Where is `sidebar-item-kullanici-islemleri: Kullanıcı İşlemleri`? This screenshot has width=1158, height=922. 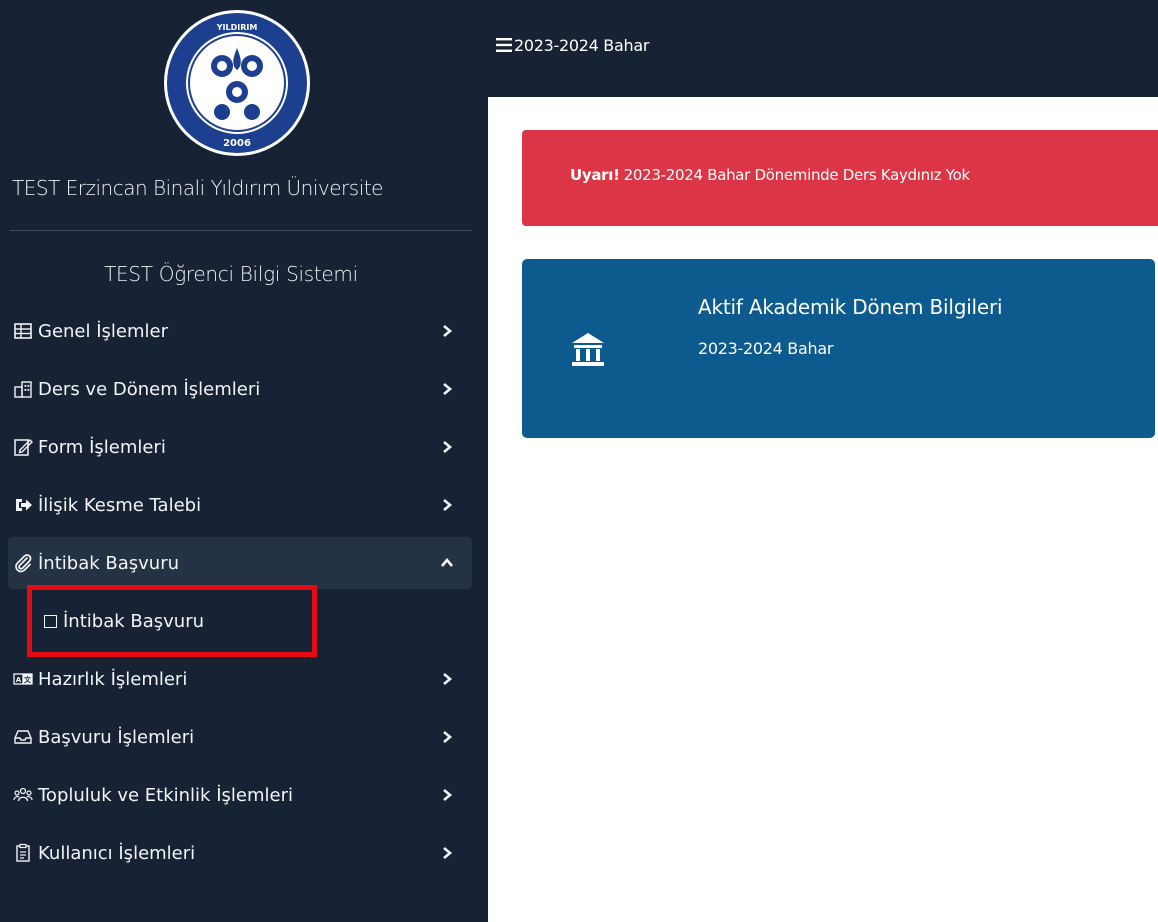 sidebar-item-kullanici-islemleri: Kullanıcı İşlemleri is located at coordinates (243, 853).